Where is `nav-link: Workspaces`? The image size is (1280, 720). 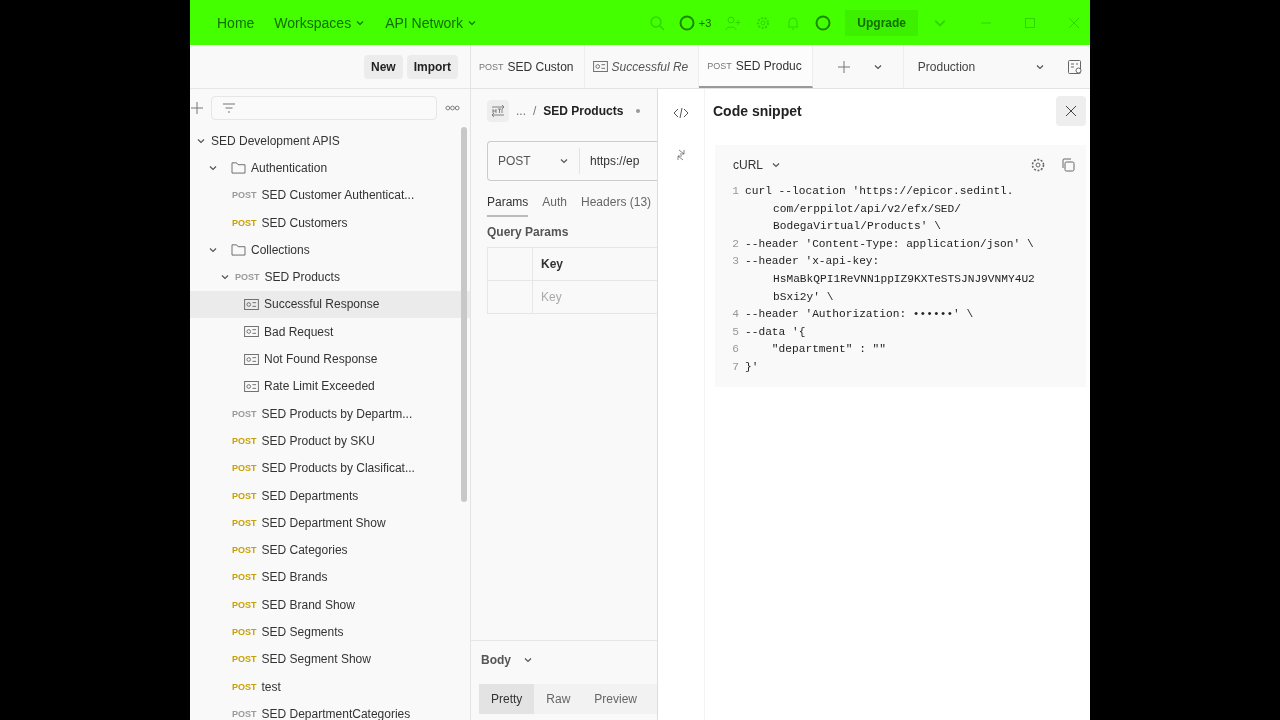 nav-link: Workspaces is located at coordinates (320, 22).